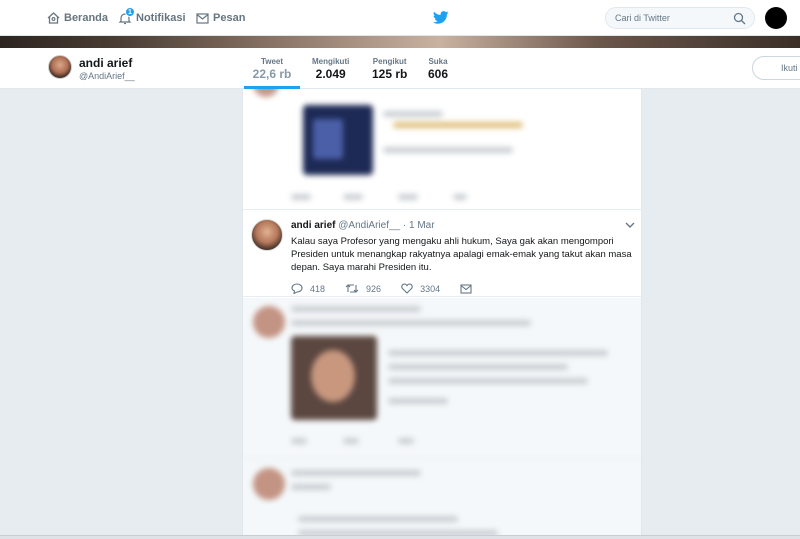 The image size is (800, 539). I want to click on blurred-tweet-above, so click(442, 149).